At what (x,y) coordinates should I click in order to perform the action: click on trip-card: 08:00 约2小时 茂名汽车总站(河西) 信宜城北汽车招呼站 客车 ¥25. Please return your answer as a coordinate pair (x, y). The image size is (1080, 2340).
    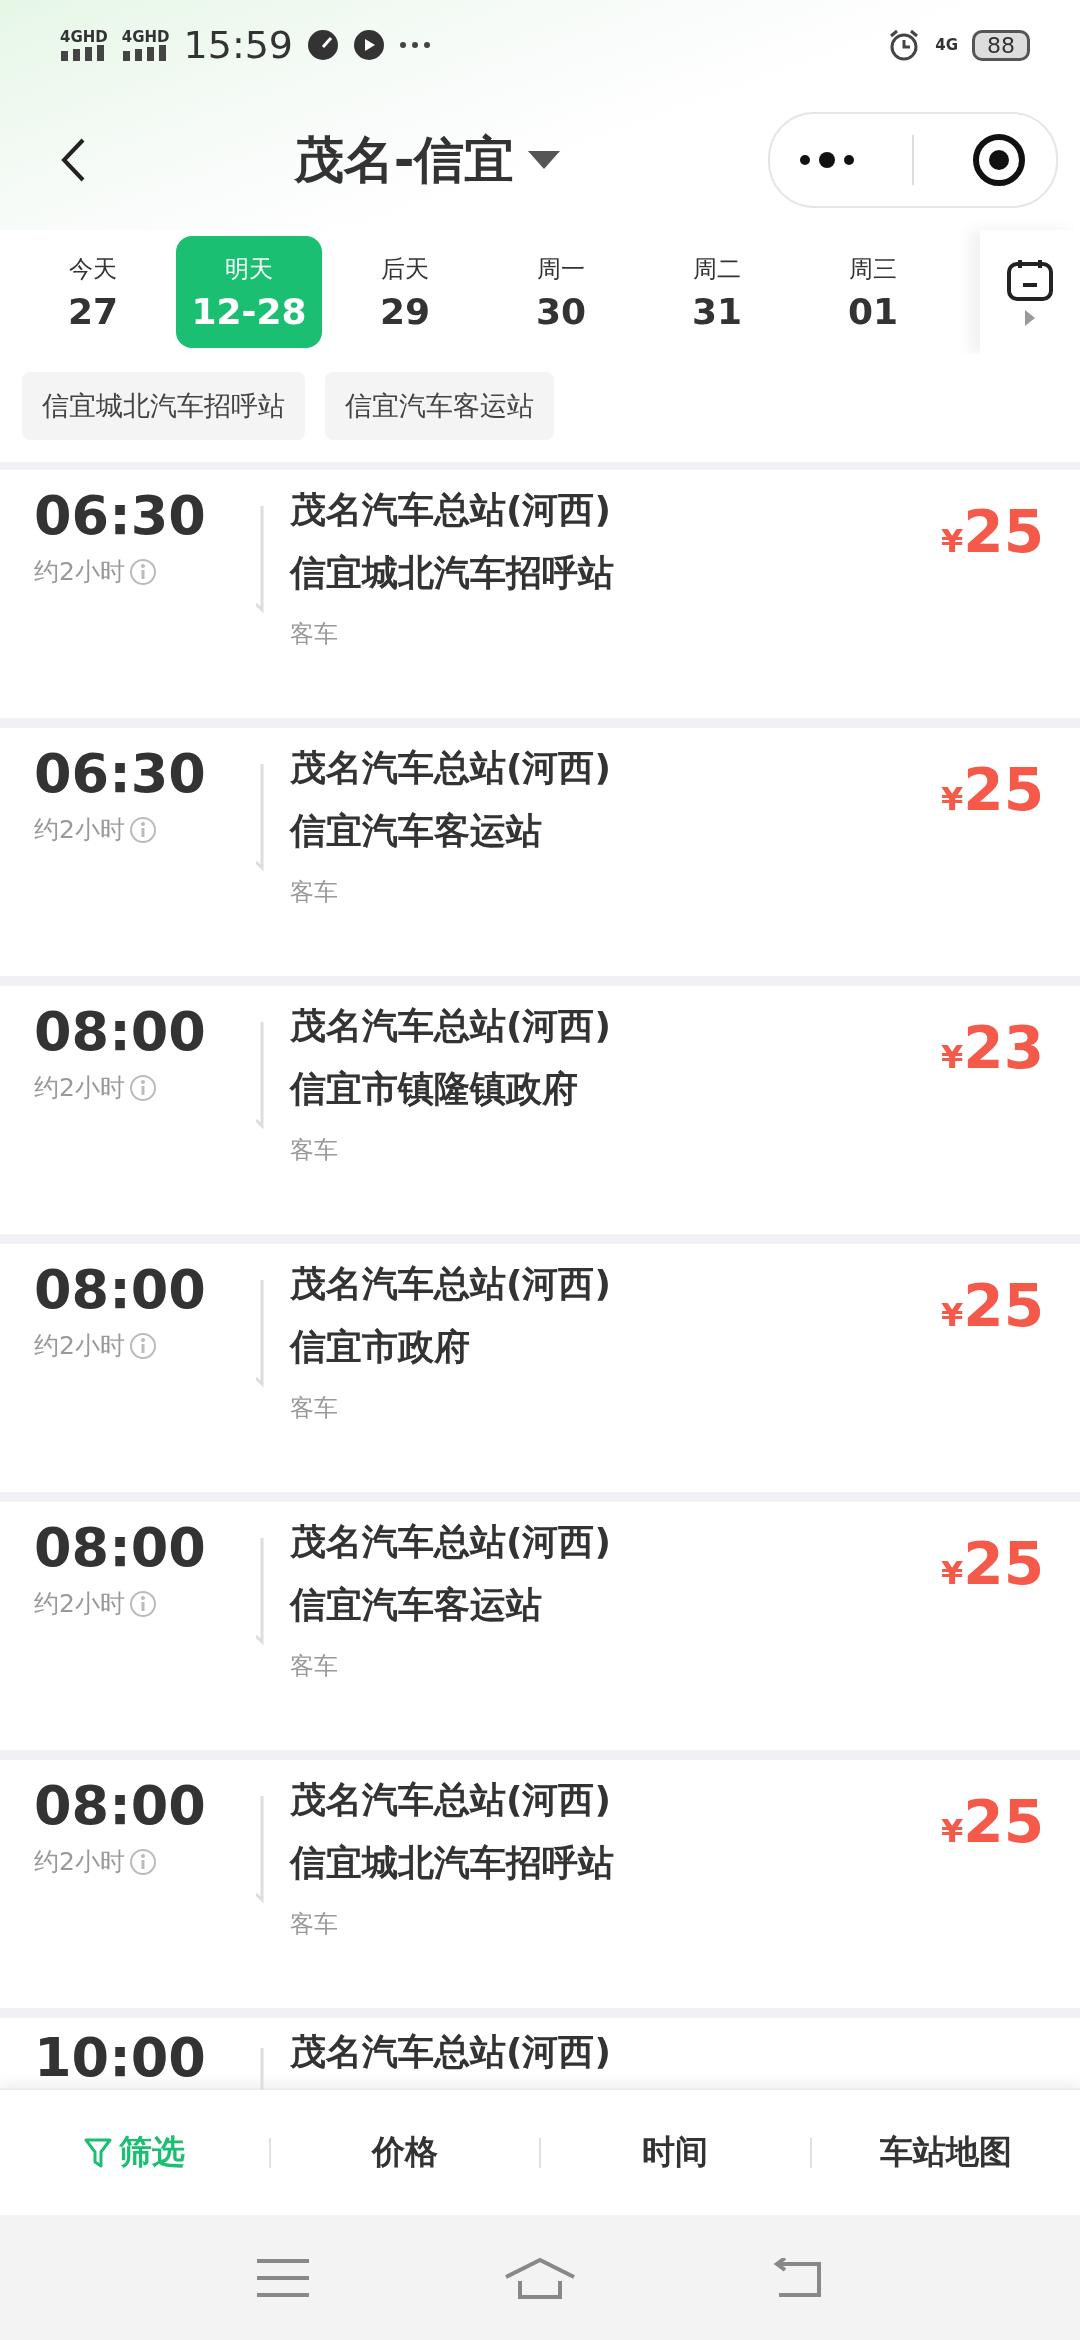
    Looking at the image, I should click on (540, 1884).